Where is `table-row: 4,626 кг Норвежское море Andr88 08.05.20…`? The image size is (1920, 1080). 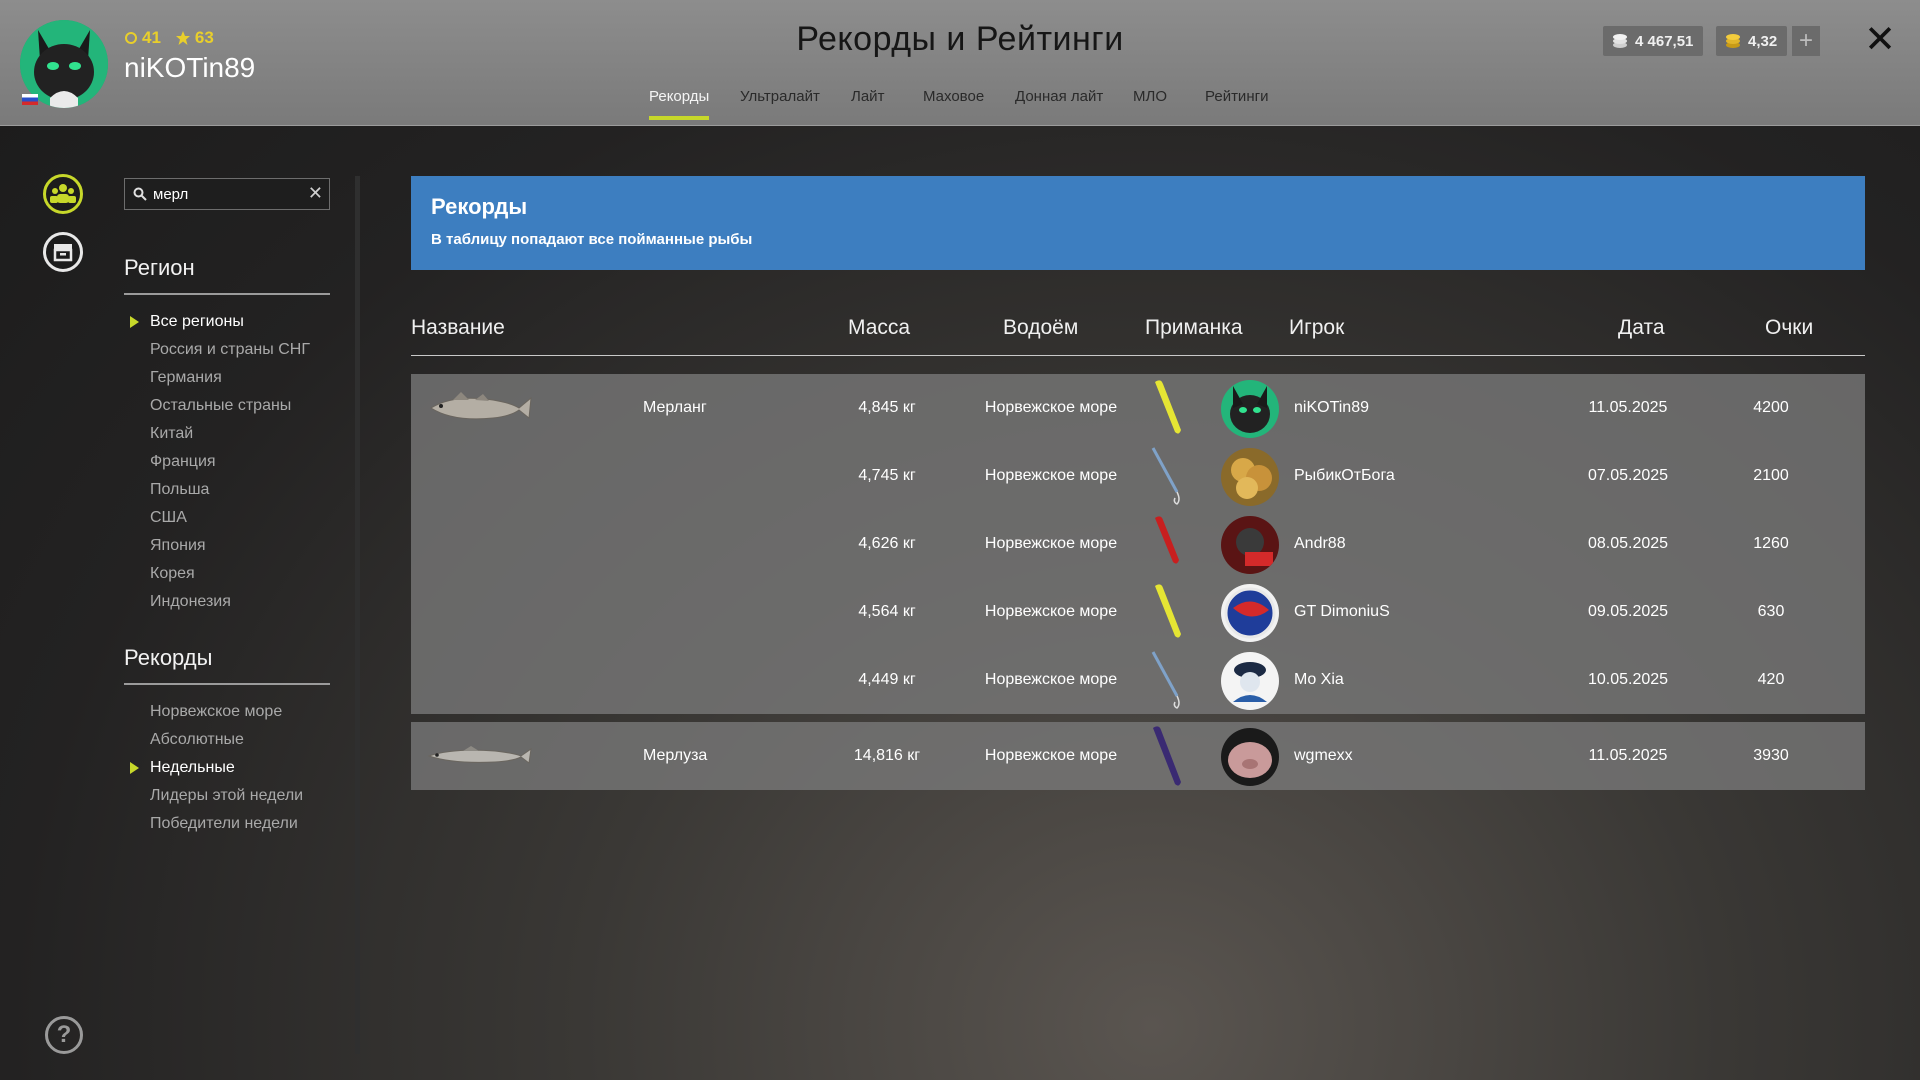 table-row: 4,626 кг Норвежское море Andr88 08.05.20… is located at coordinates (1138, 544).